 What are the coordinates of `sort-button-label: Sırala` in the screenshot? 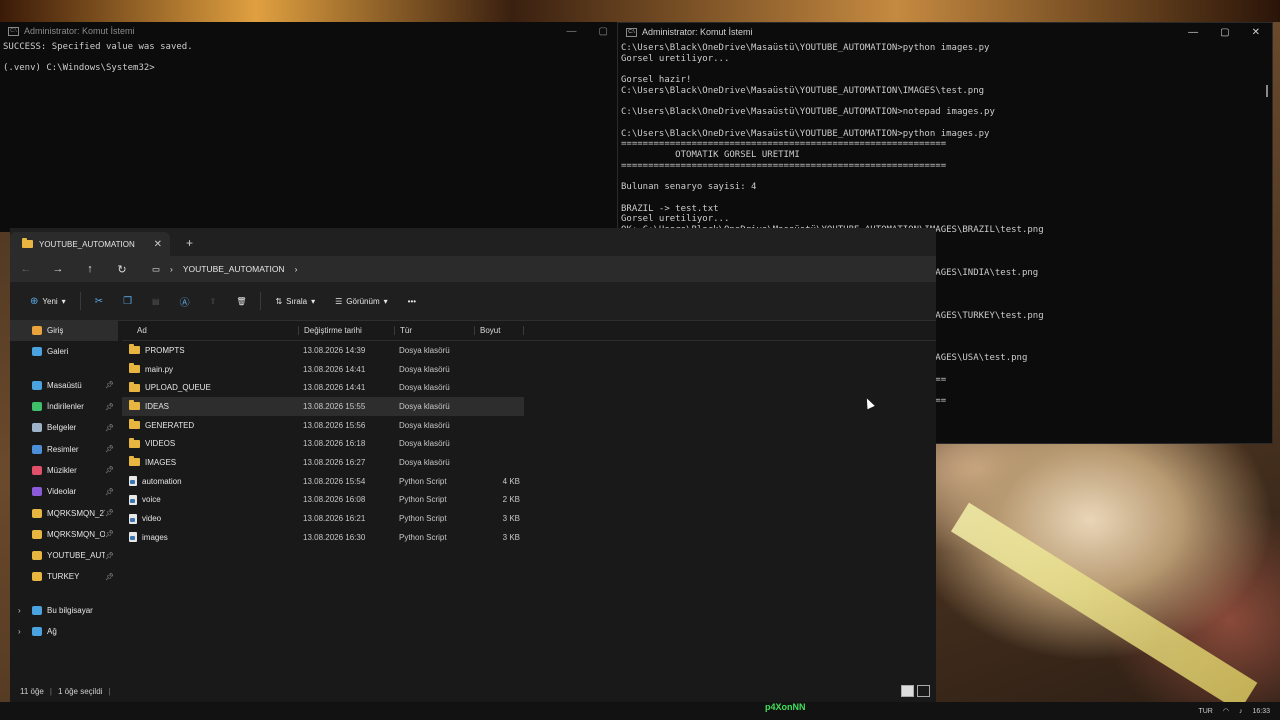 It's located at (297, 301).